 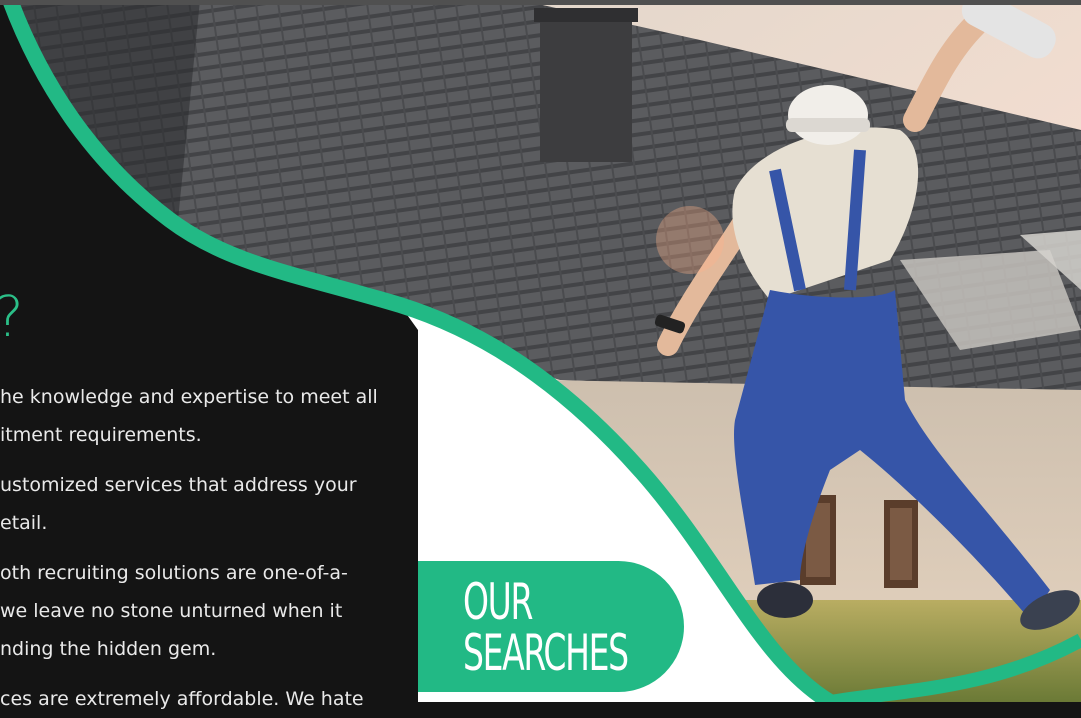 What do you see at coordinates (24, 523) in the screenshot?
I see `paragraph-2-line-2: etail.` at bounding box center [24, 523].